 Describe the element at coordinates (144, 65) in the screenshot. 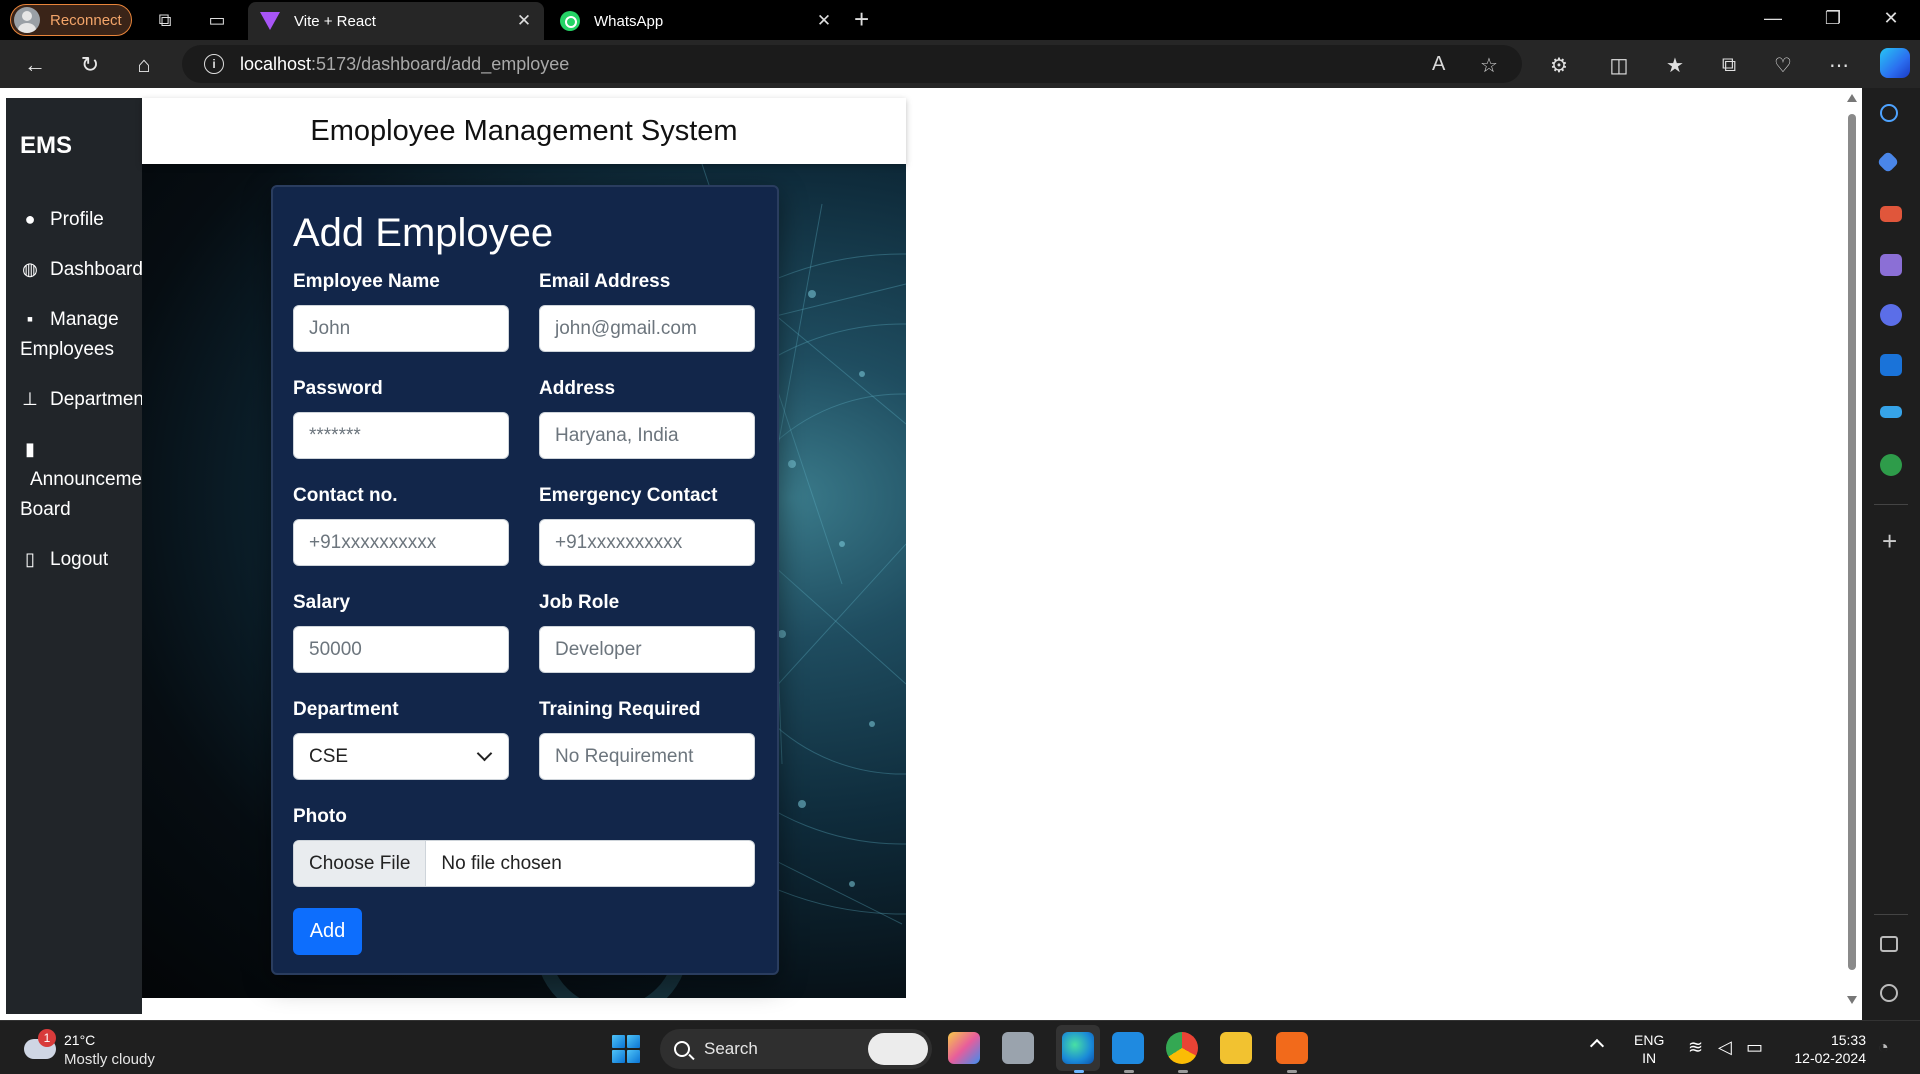

I see `home-icon: ⌂` at that location.